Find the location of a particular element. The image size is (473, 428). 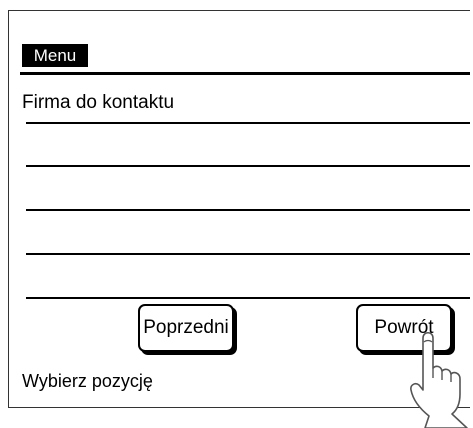

menu-title-badge: Menu is located at coordinates (55, 55).